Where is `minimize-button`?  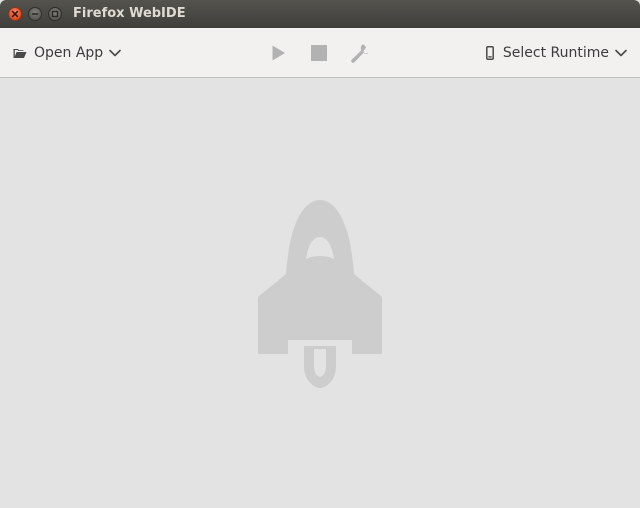 minimize-button is located at coordinates (35, 14).